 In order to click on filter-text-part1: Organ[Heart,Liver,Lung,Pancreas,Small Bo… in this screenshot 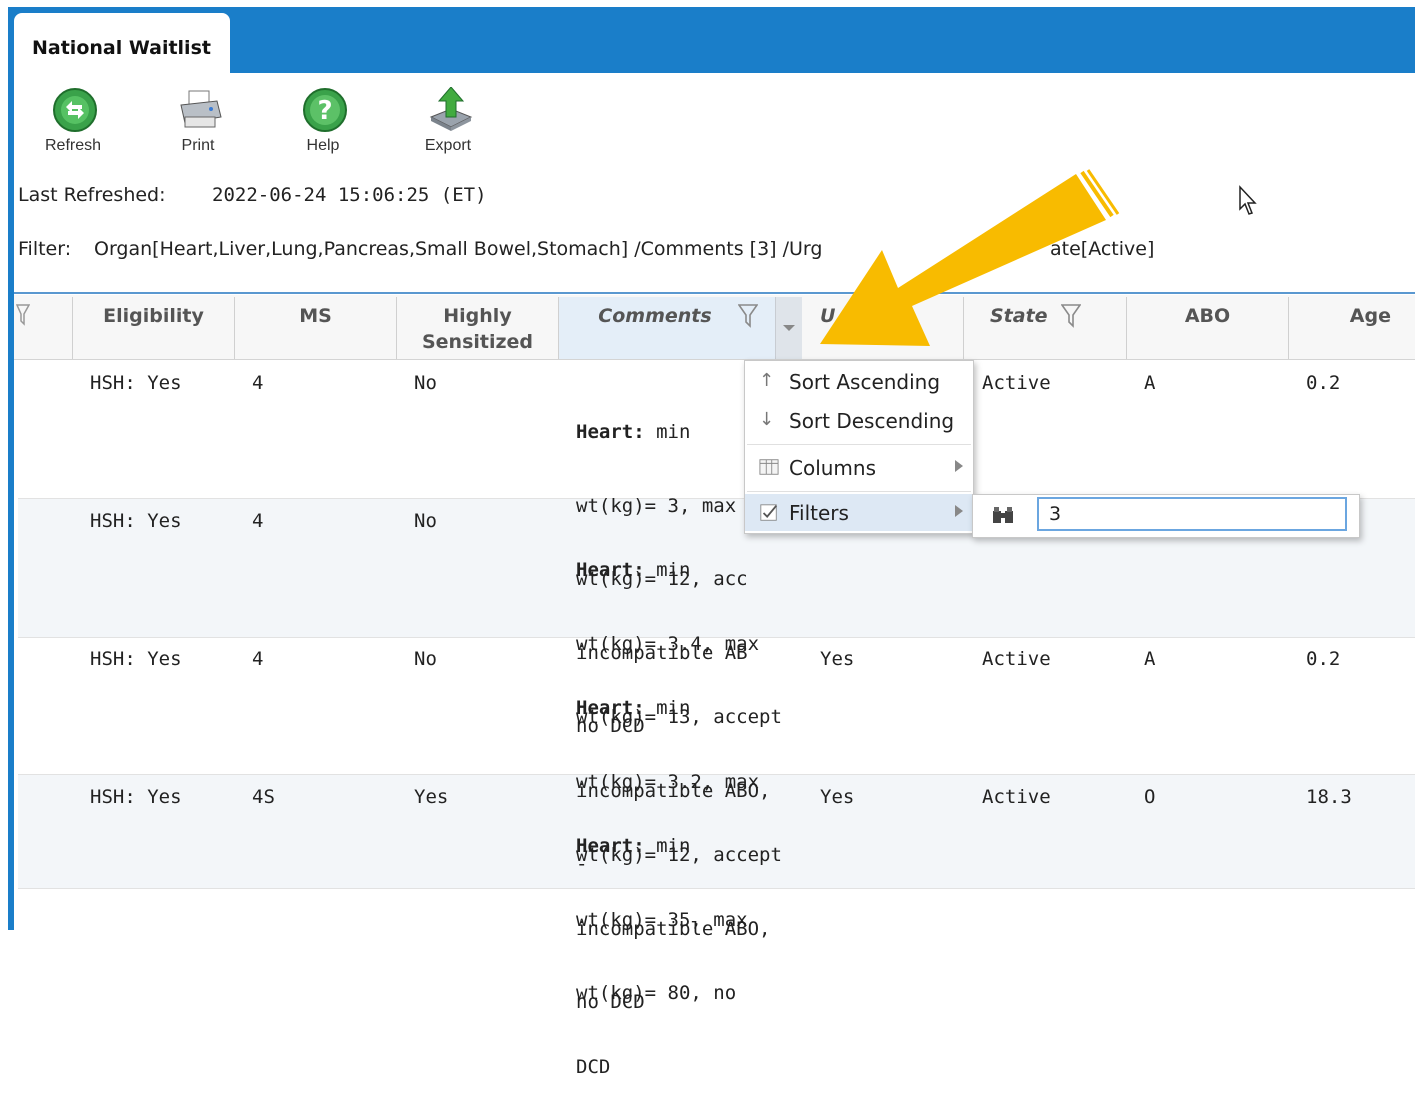, I will do `click(458, 249)`.